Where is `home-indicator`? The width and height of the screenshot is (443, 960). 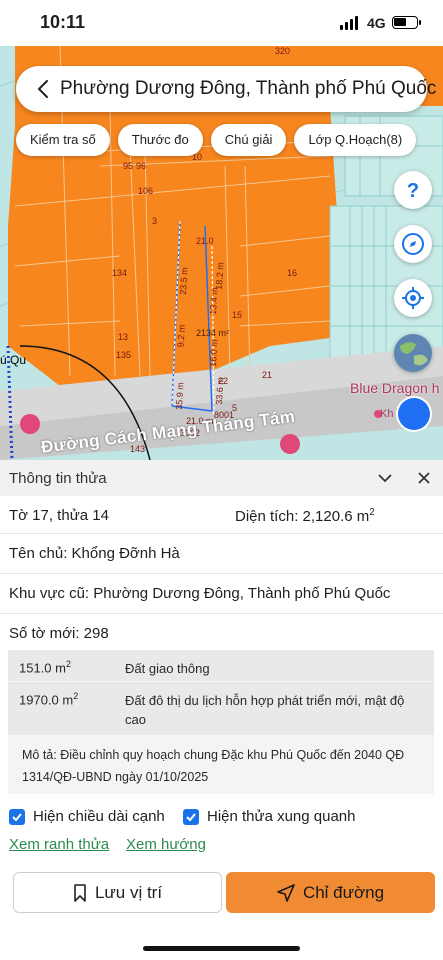
home-indicator is located at coordinates (221, 948).